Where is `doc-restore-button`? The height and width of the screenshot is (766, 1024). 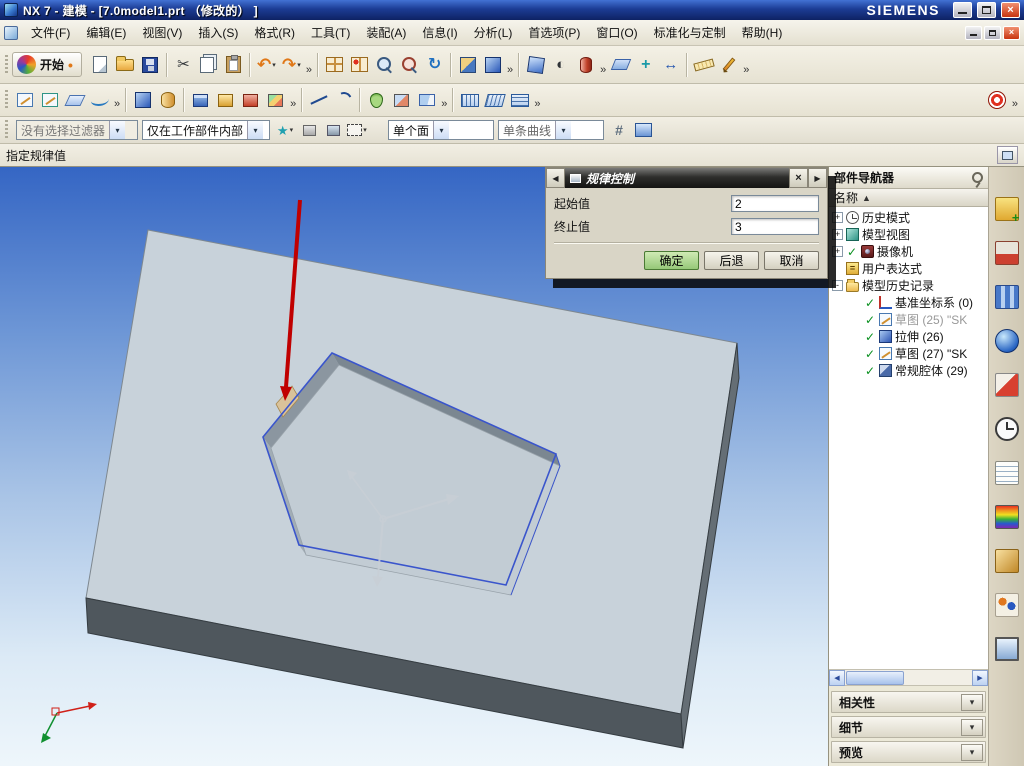
doc-restore-button is located at coordinates (992, 32).